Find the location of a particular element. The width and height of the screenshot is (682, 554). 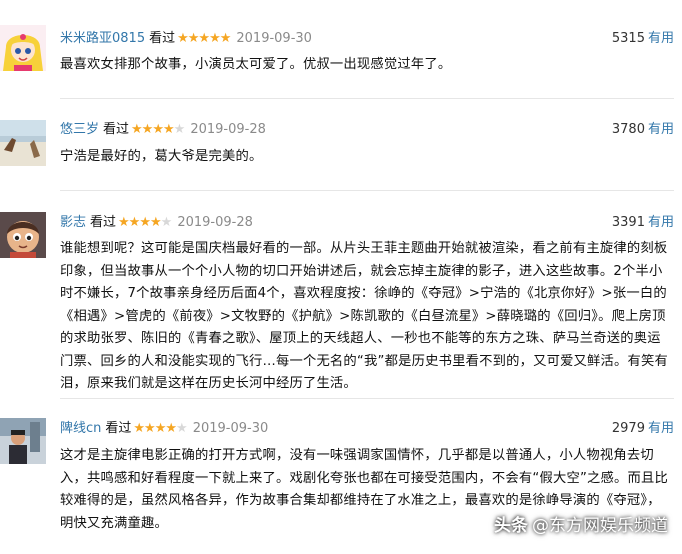

watermark-source: @东方网娱乐频道 is located at coordinates (600, 526).